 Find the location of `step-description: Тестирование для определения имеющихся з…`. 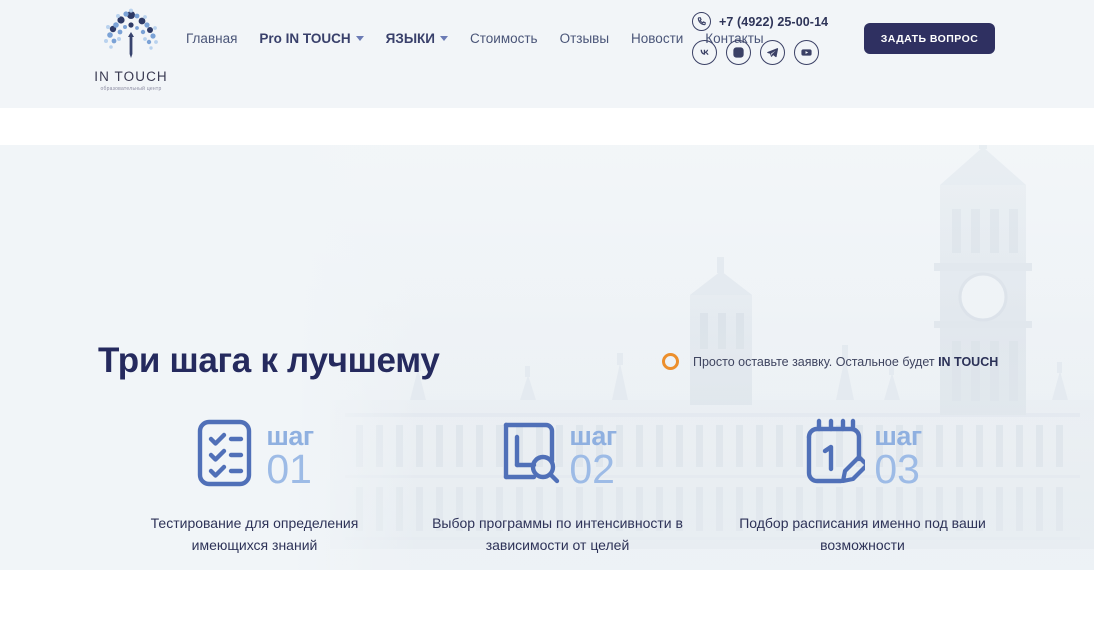

step-description: Тестирование для определения имеющихся з… is located at coordinates (254, 534).